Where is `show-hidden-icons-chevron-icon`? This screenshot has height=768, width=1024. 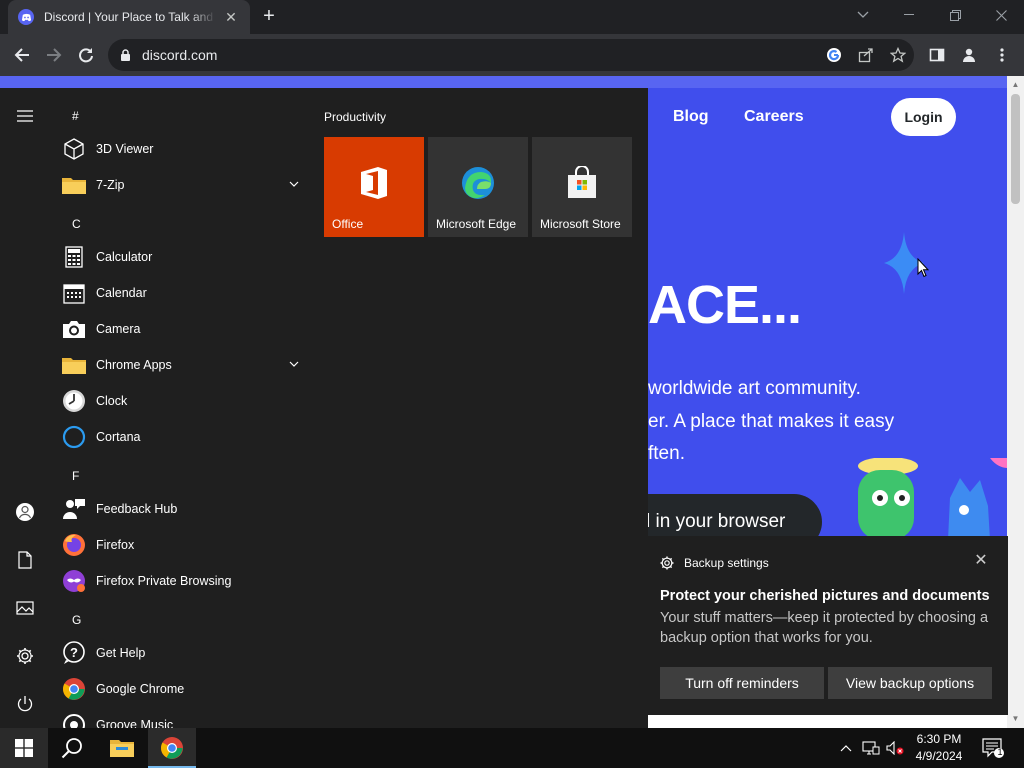
show-hidden-icons-chevron-icon is located at coordinates (846, 748).